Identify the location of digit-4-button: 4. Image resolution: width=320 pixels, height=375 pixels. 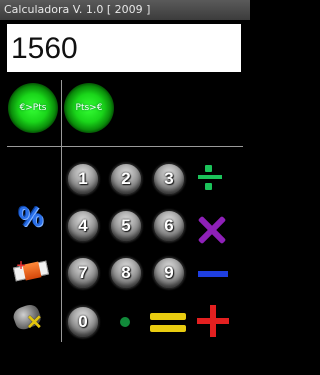
(83, 226).